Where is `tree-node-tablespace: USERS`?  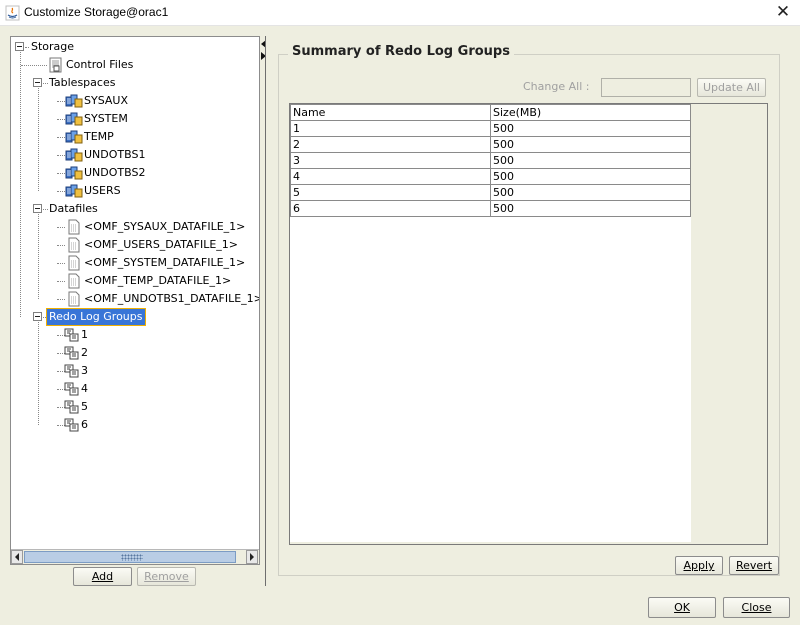 tree-node-tablespace: USERS is located at coordinates (135, 191).